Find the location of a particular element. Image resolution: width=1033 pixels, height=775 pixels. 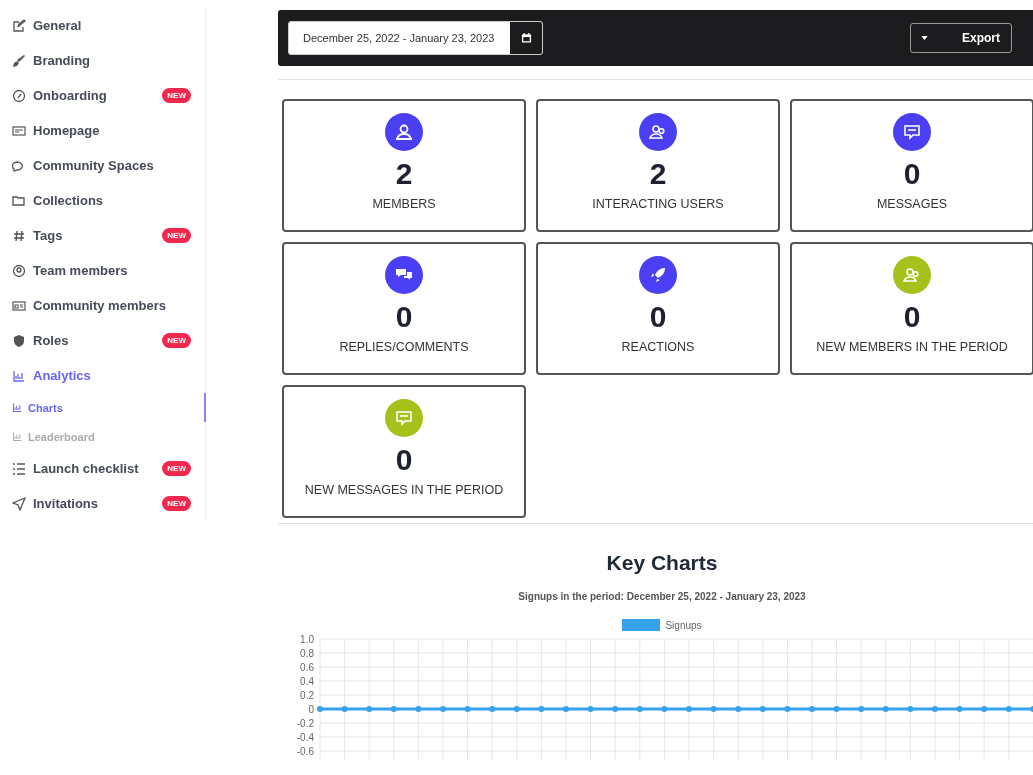

y-tick-label: 0.8 is located at coordinates (307, 653).